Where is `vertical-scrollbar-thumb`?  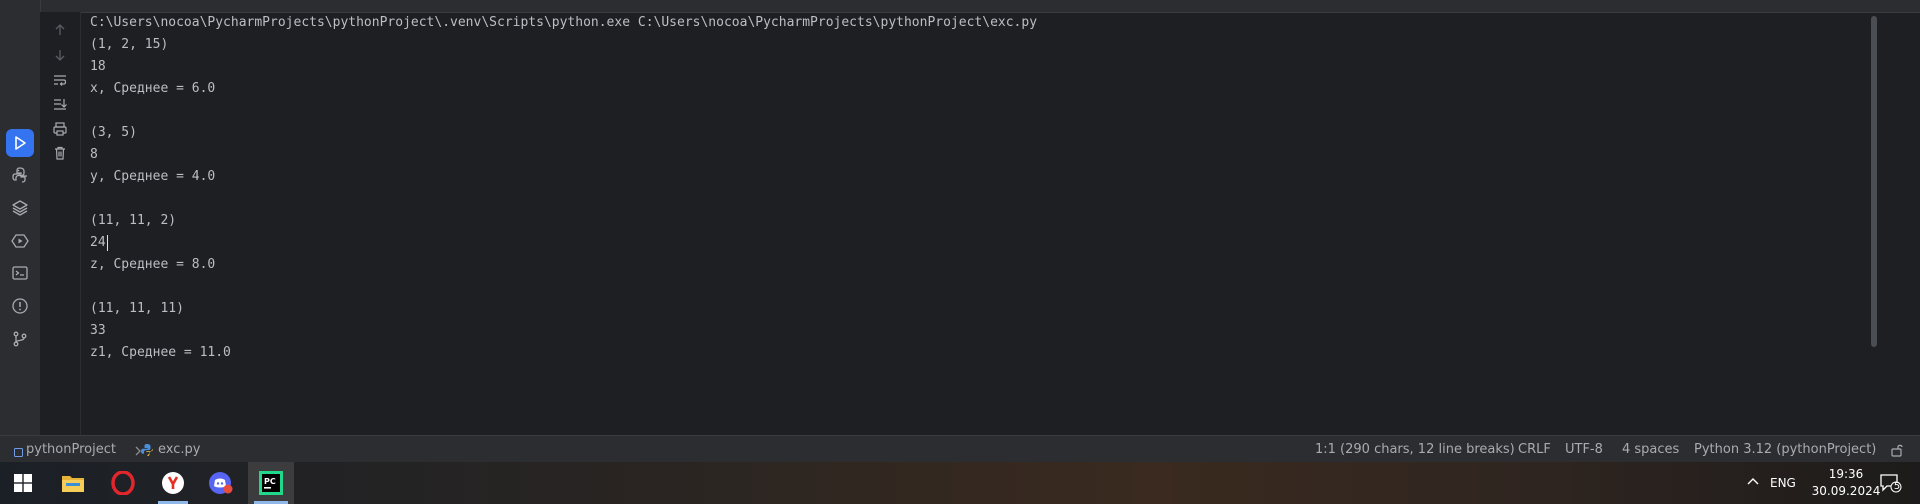 vertical-scrollbar-thumb is located at coordinates (1874, 181).